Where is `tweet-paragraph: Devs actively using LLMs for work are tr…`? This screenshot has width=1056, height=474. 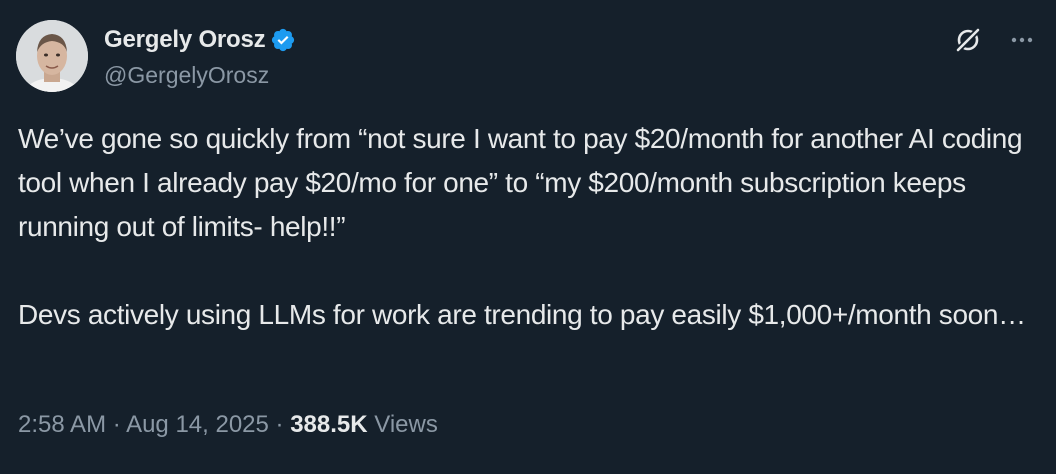
tweet-paragraph: Devs actively using LLMs for work are tr… is located at coordinates (522, 314).